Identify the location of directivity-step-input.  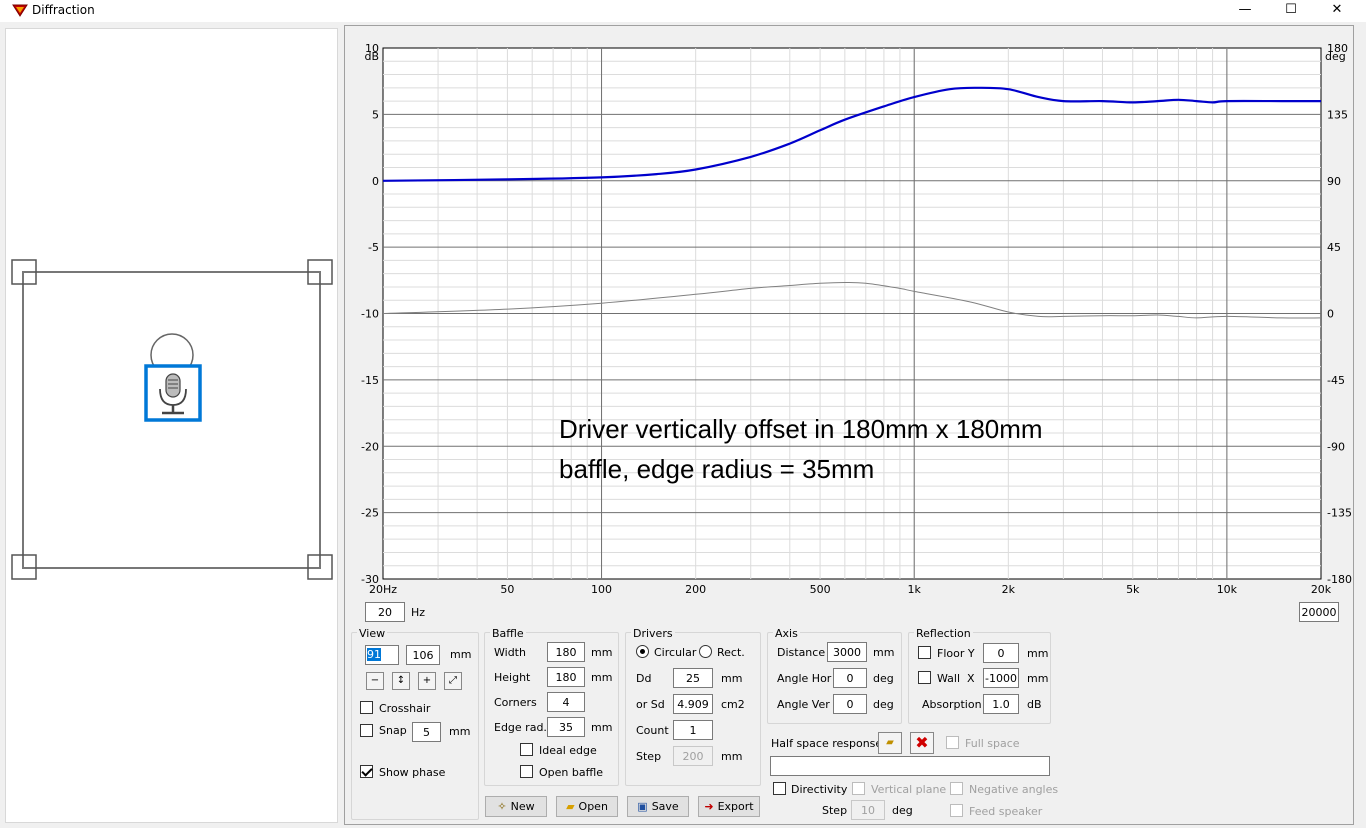
(868, 810).